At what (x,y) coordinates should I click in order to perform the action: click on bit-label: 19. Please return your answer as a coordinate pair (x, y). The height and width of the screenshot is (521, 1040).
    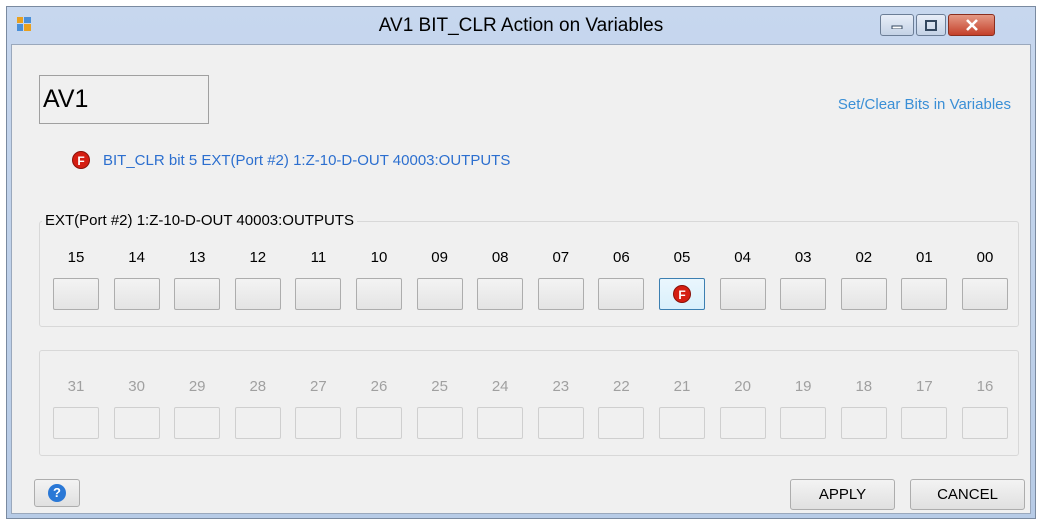
    Looking at the image, I should click on (803, 386).